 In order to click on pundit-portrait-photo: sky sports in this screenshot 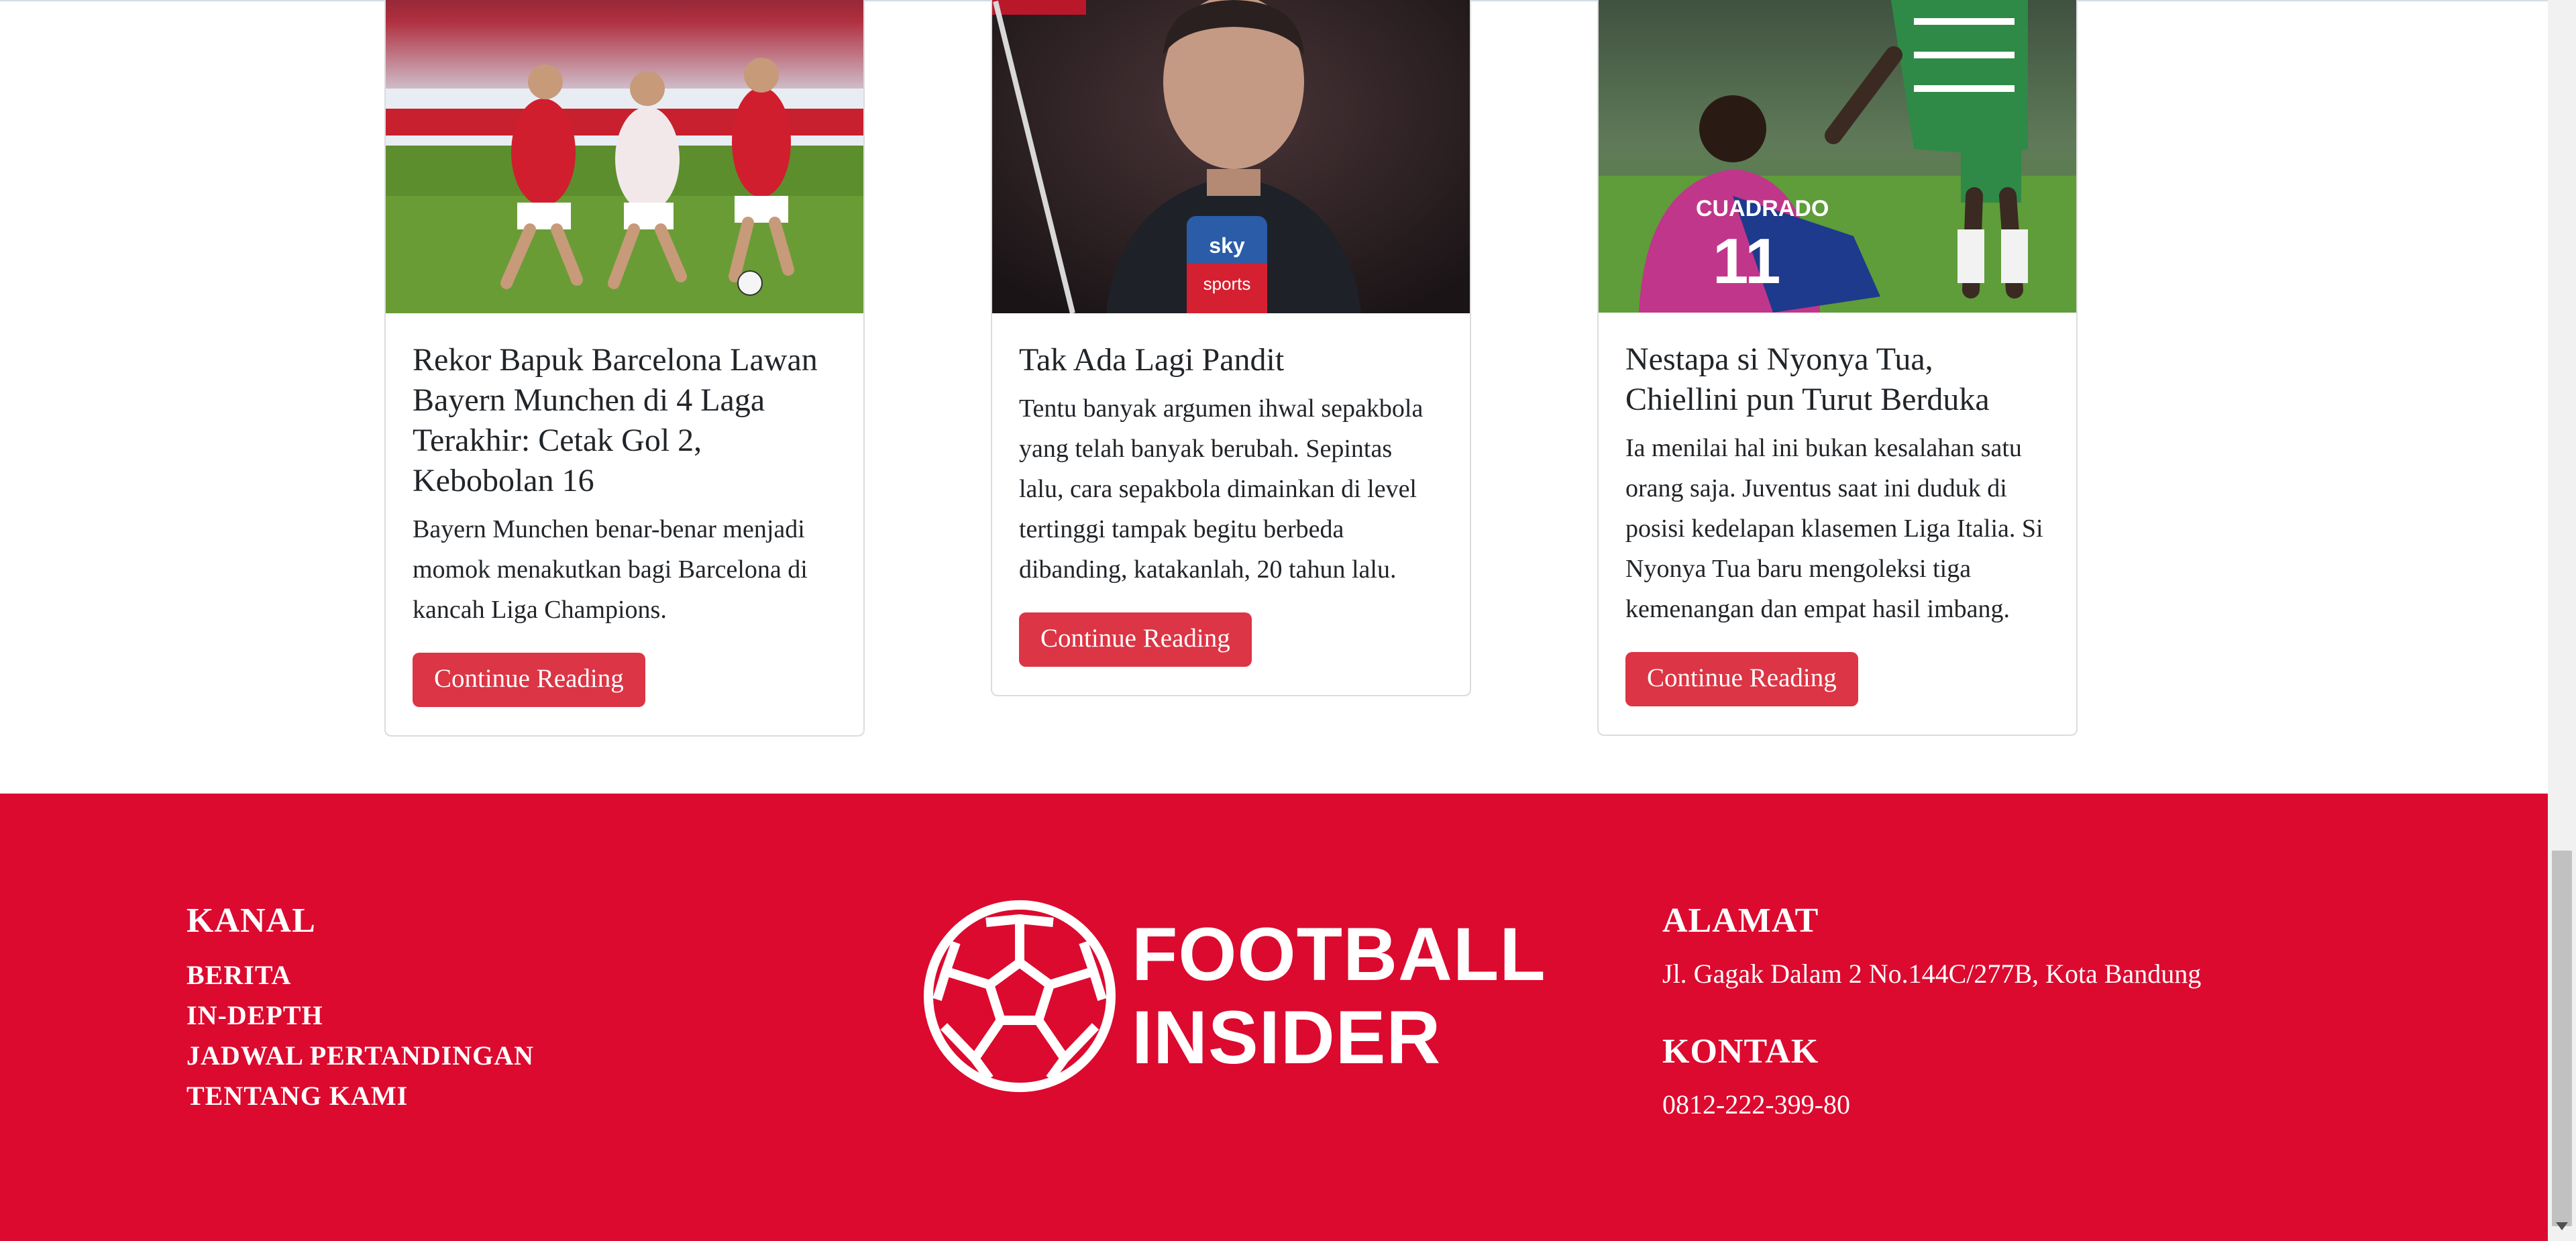, I will do `click(1231, 156)`.